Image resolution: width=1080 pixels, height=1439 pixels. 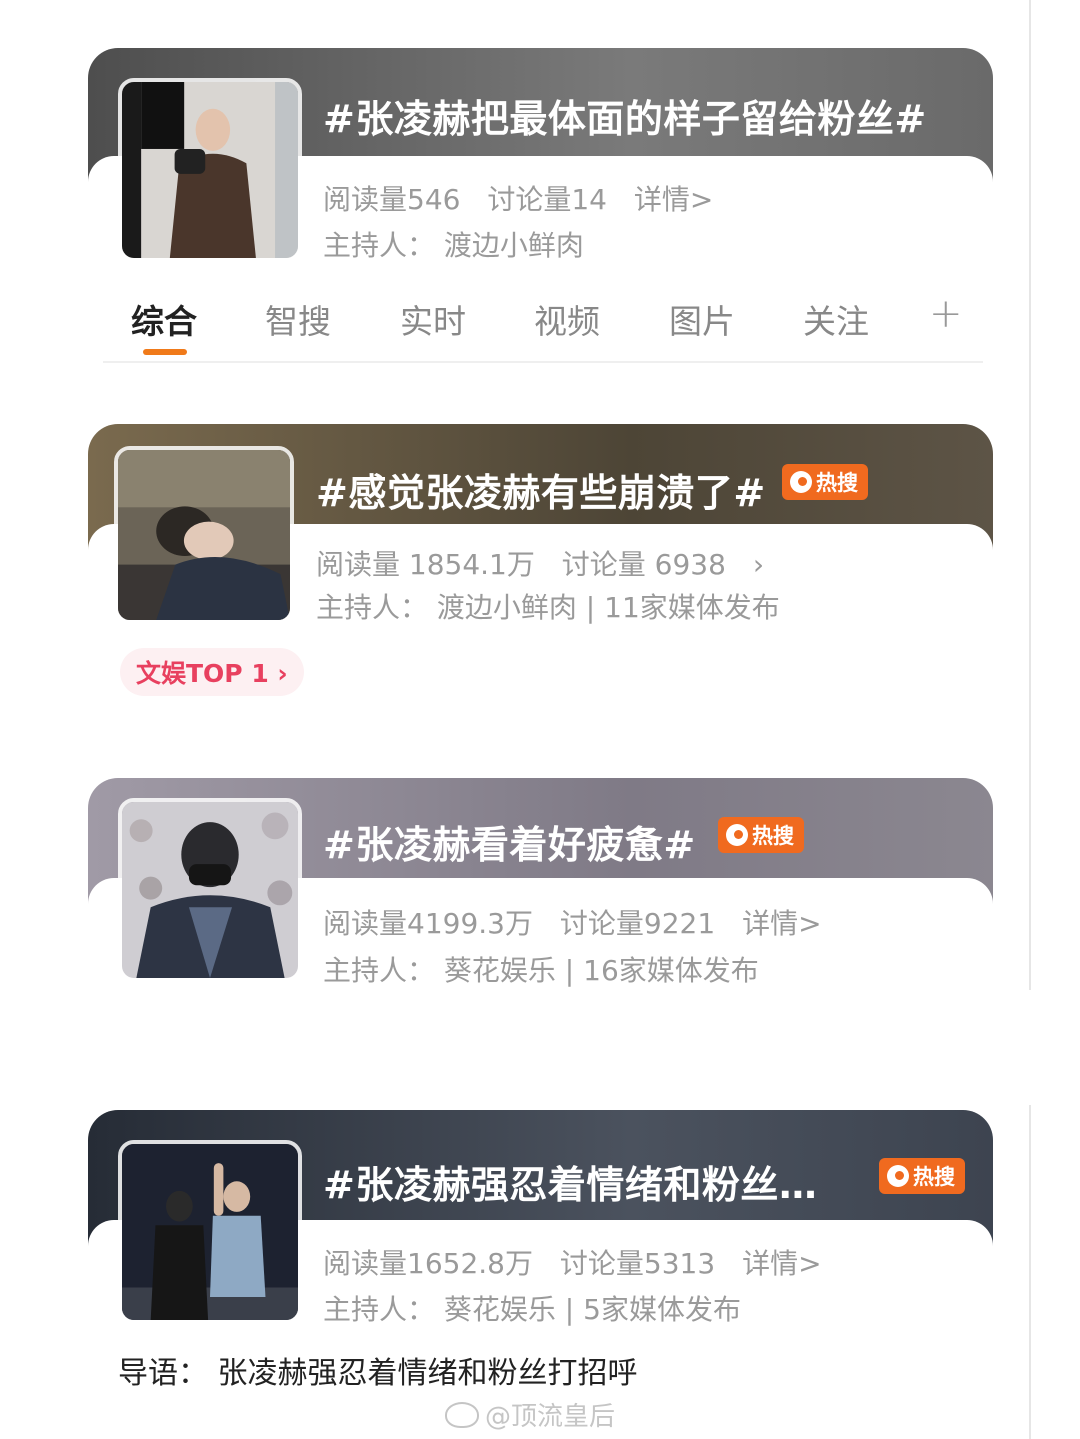 What do you see at coordinates (637, 1263) in the screenshot?
I see `discussion-count: 讨论量5313` at bounding box center [637, 1263].